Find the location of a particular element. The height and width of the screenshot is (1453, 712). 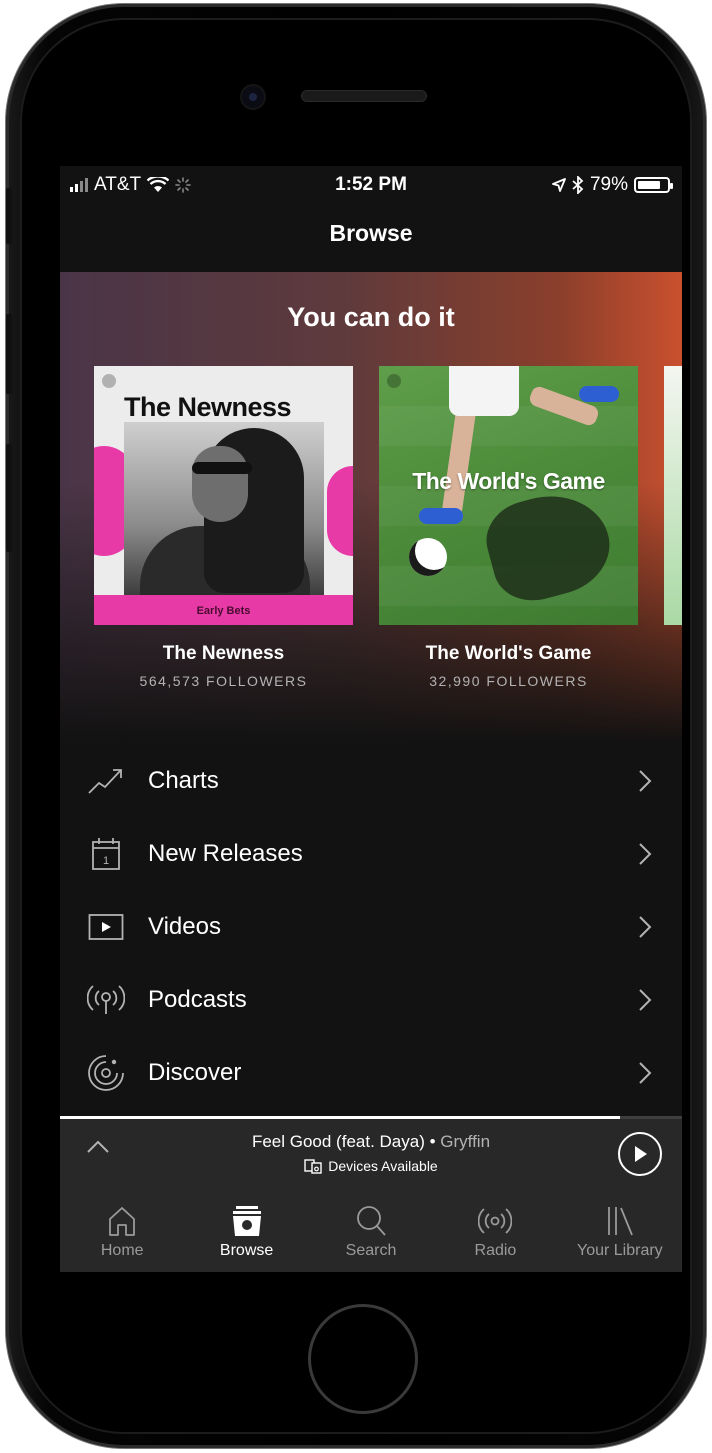

video-icon is located at coordinates (106, 926).